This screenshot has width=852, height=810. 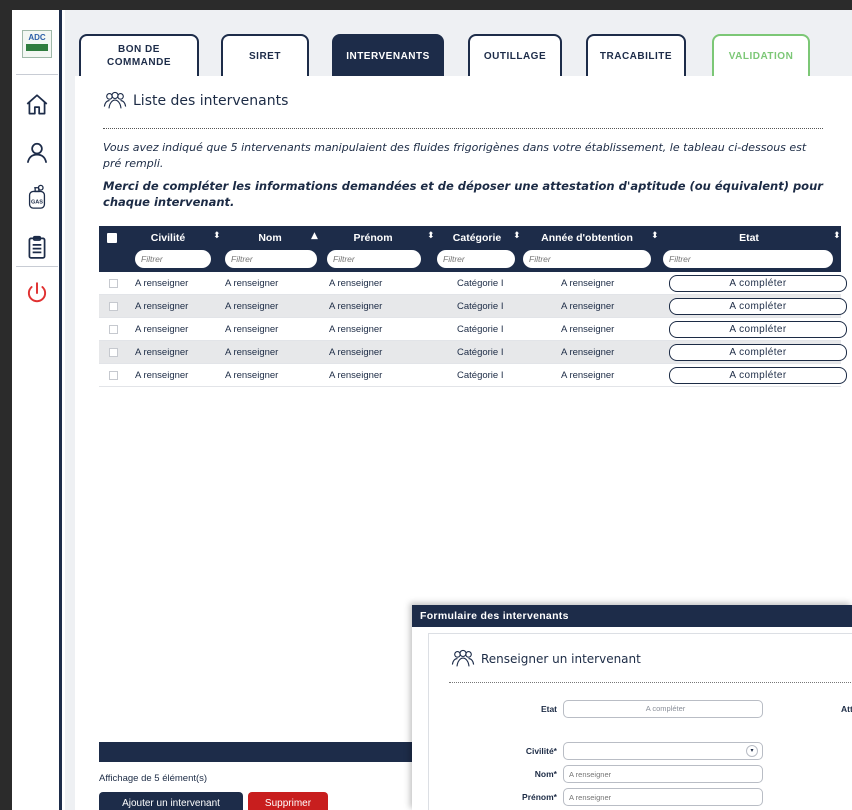 I want to click on logo-sub-bar, so click(x=37, y=47).